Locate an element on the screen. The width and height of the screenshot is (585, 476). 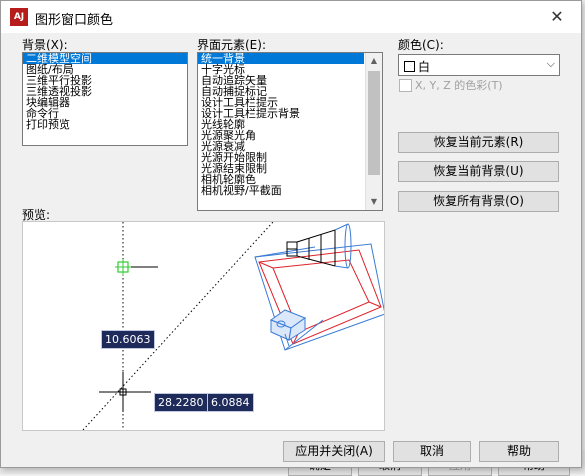
color-value: 白 is located at coordinates (424, 67).